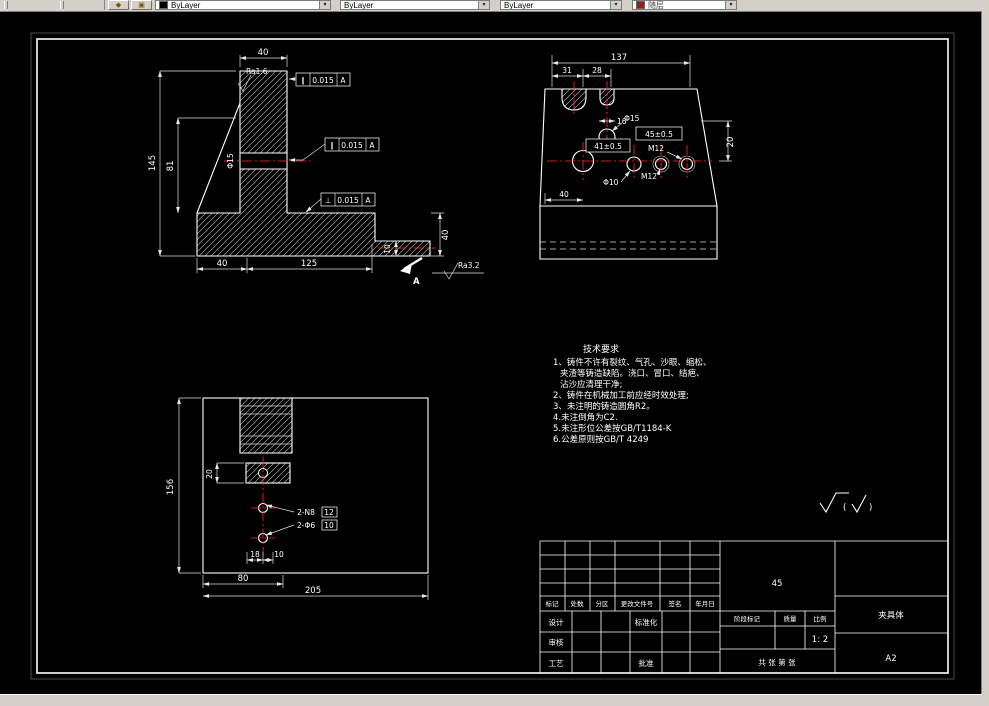 The width and height of the screenshot is (989, 706). I want to click on properties-toolbar: ◆ ▣ ByLayer ▾ ByLayer ▾ ByLayer ▾ 随层 ▾, so click(491, 6).